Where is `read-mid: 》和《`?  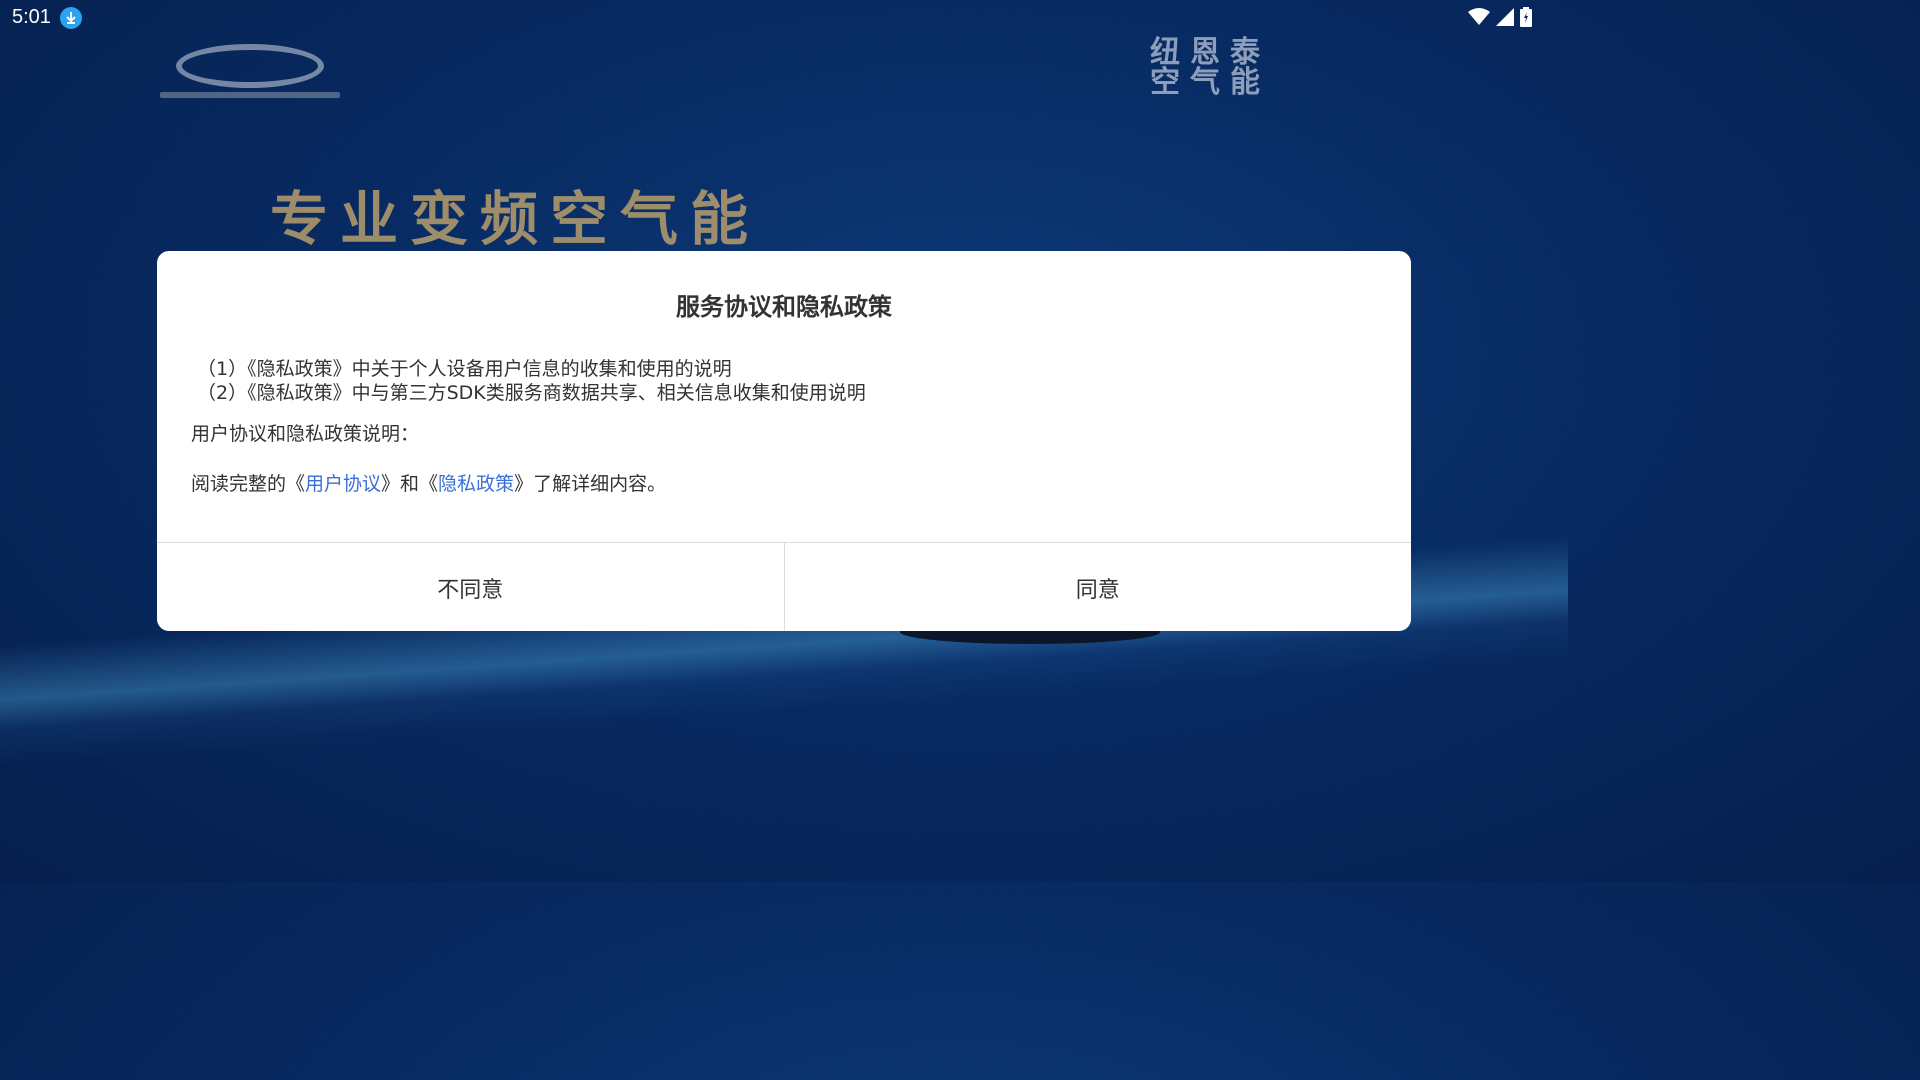
read-mid: 》和《 is located at coordinates (410, 484).